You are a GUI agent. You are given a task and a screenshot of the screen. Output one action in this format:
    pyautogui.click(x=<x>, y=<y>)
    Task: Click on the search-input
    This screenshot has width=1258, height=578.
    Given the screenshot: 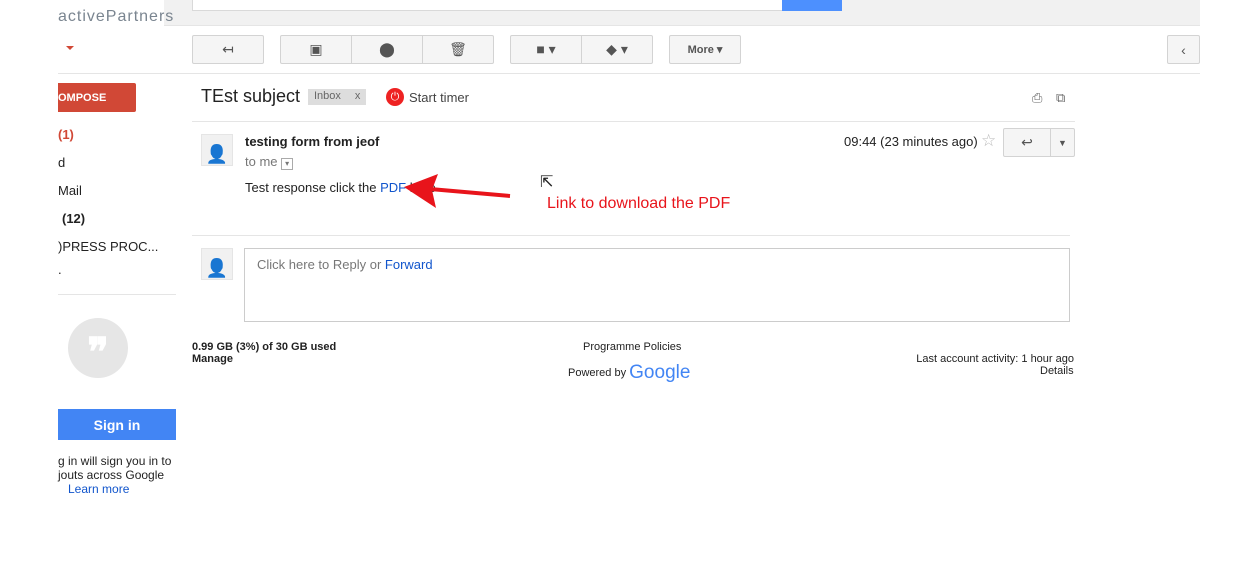 What is the action you would take?
    pyautogui.click(x=488, y=5)
    